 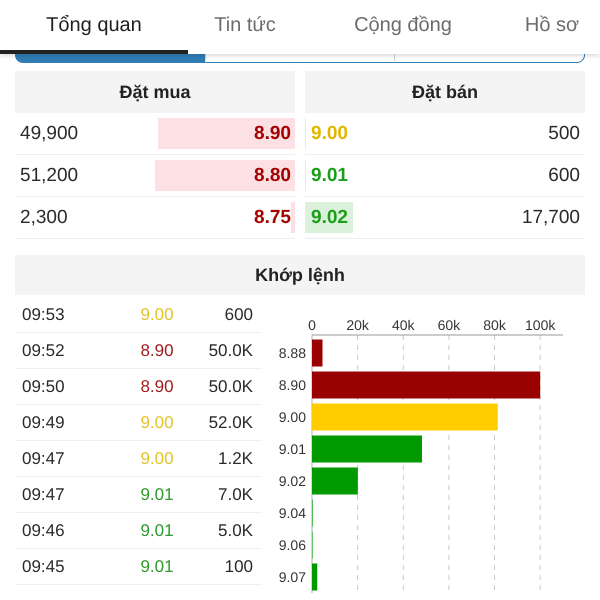 I want to click on bid-price: 8.80, so click(x=272, y=175).